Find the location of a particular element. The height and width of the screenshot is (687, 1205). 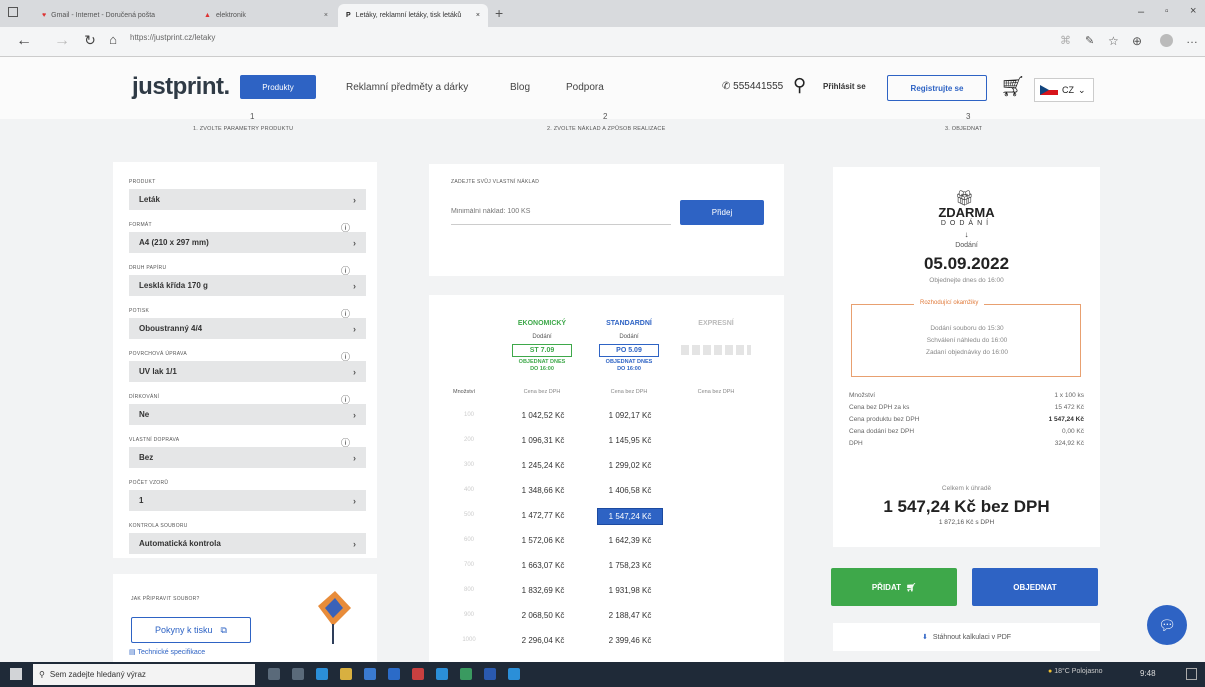

products-button: Produkty is located at coordinates (278, 87).